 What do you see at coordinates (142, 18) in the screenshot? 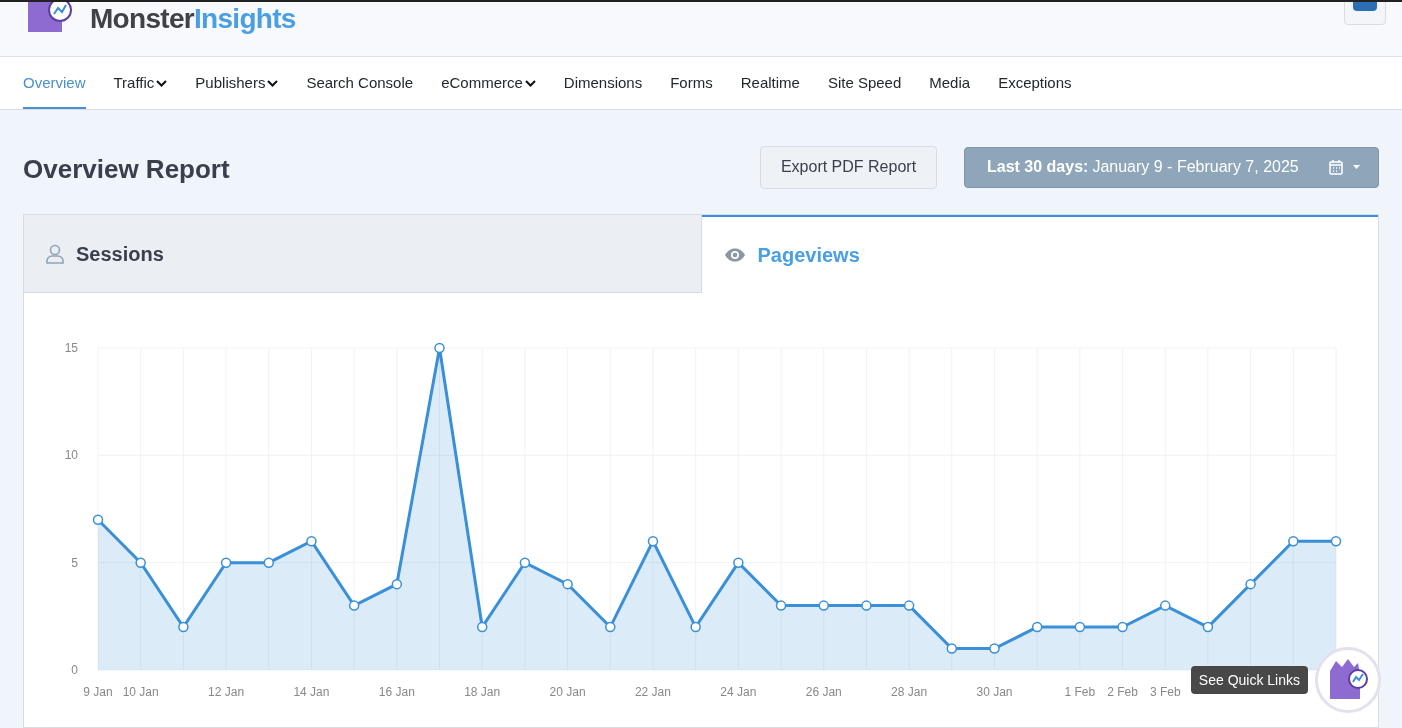
I see `logo-text: Monster` at bounding box center [142, 18].